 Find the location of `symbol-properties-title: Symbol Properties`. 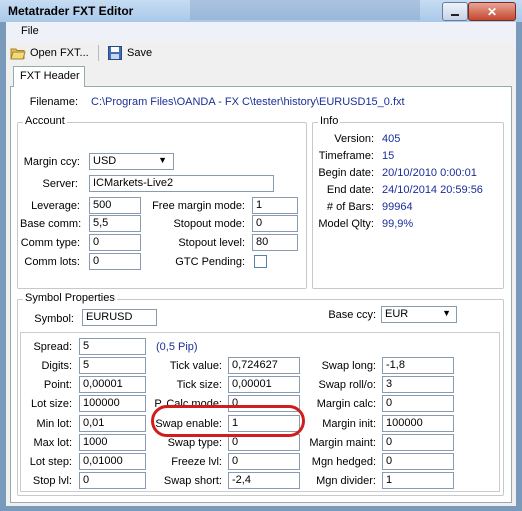

symbol-properties-title: Symbol Properties is located at coordinates (70, 298).